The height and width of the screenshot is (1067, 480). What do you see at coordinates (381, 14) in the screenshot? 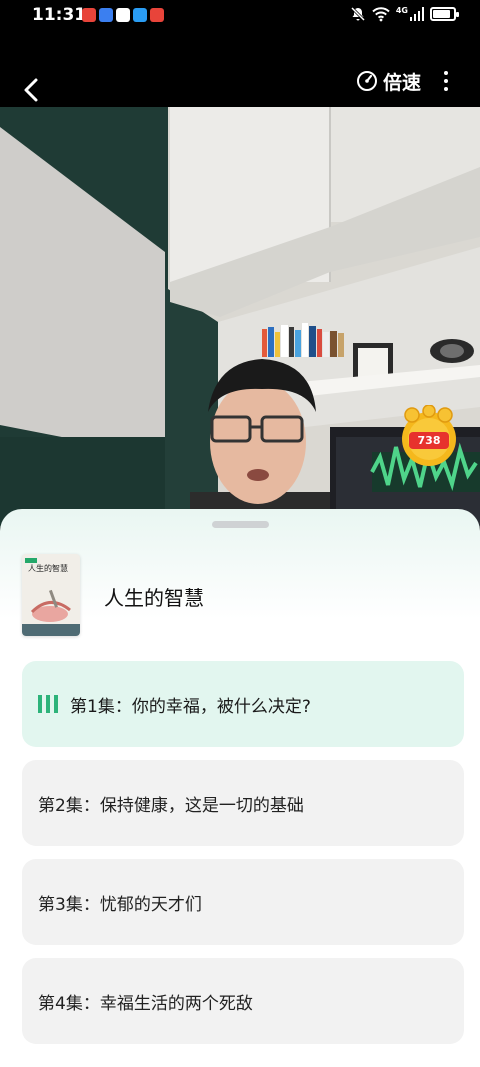
I see `wifi-icon` at bounding box center [381, 14].